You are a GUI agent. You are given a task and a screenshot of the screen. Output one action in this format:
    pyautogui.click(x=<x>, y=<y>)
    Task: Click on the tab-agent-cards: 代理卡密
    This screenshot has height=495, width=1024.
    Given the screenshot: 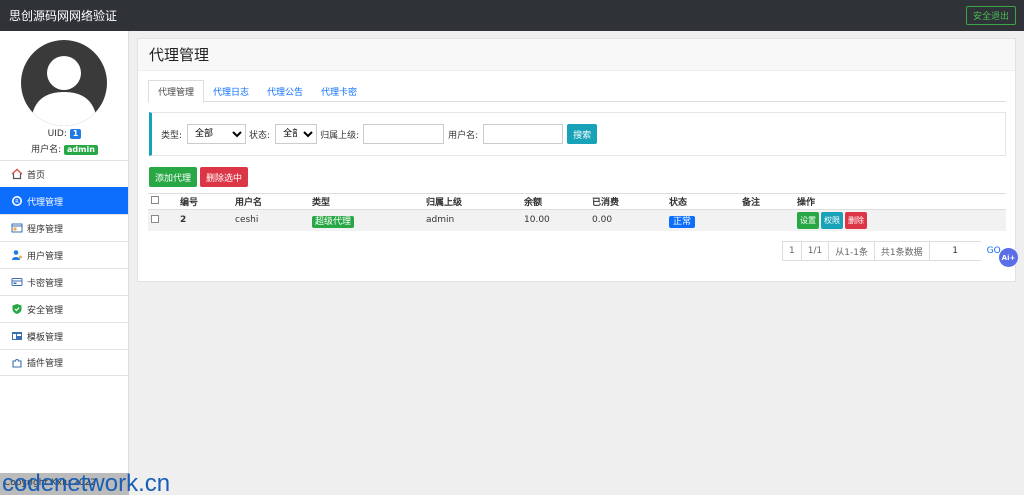 What is the action you would take?
    pyautogui.click(x=339, y=91)
    